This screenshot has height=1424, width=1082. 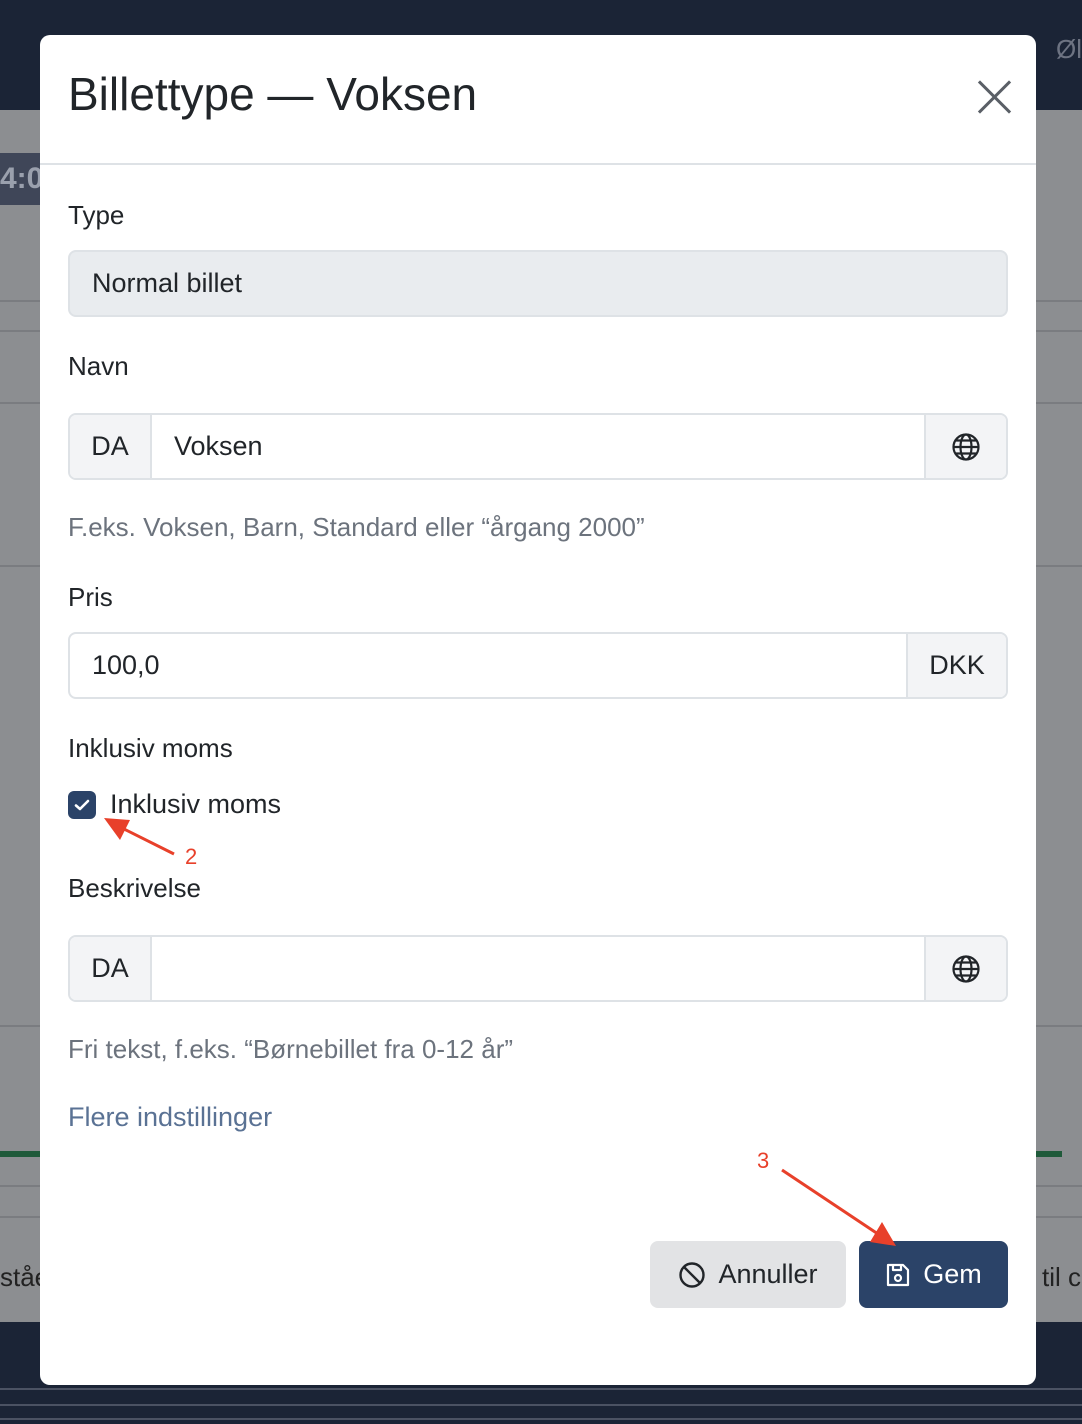 I want to click on annotation-marker-2: 2, so click(x=191, y=856).